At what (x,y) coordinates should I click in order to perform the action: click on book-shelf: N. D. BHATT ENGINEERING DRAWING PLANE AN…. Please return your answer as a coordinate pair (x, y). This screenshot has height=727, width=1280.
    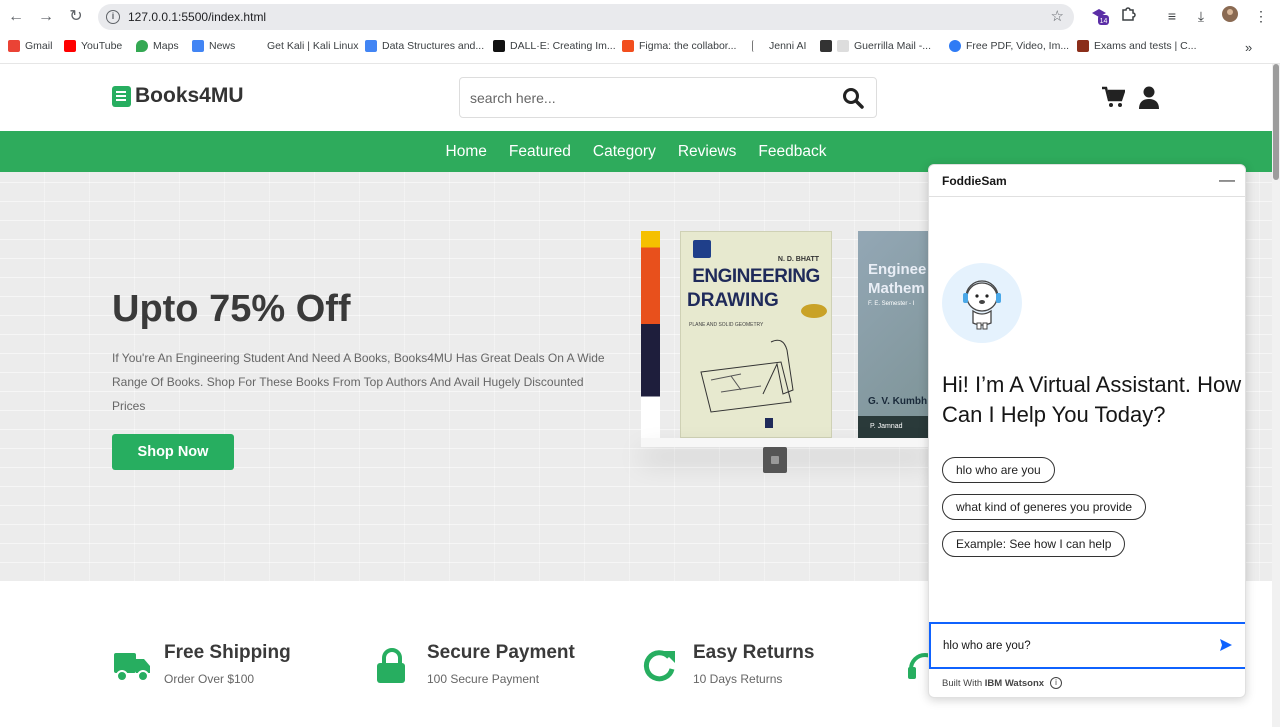
    Looking at the image, I should click on (791, 352).